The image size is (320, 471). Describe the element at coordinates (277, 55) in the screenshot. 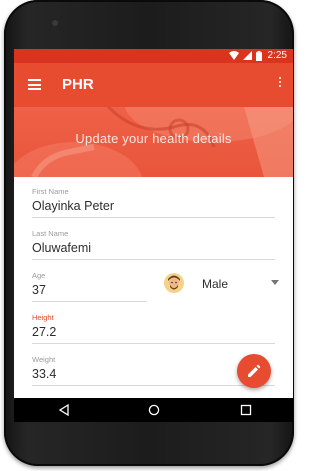

I see `status-time: 2:25` at that location.